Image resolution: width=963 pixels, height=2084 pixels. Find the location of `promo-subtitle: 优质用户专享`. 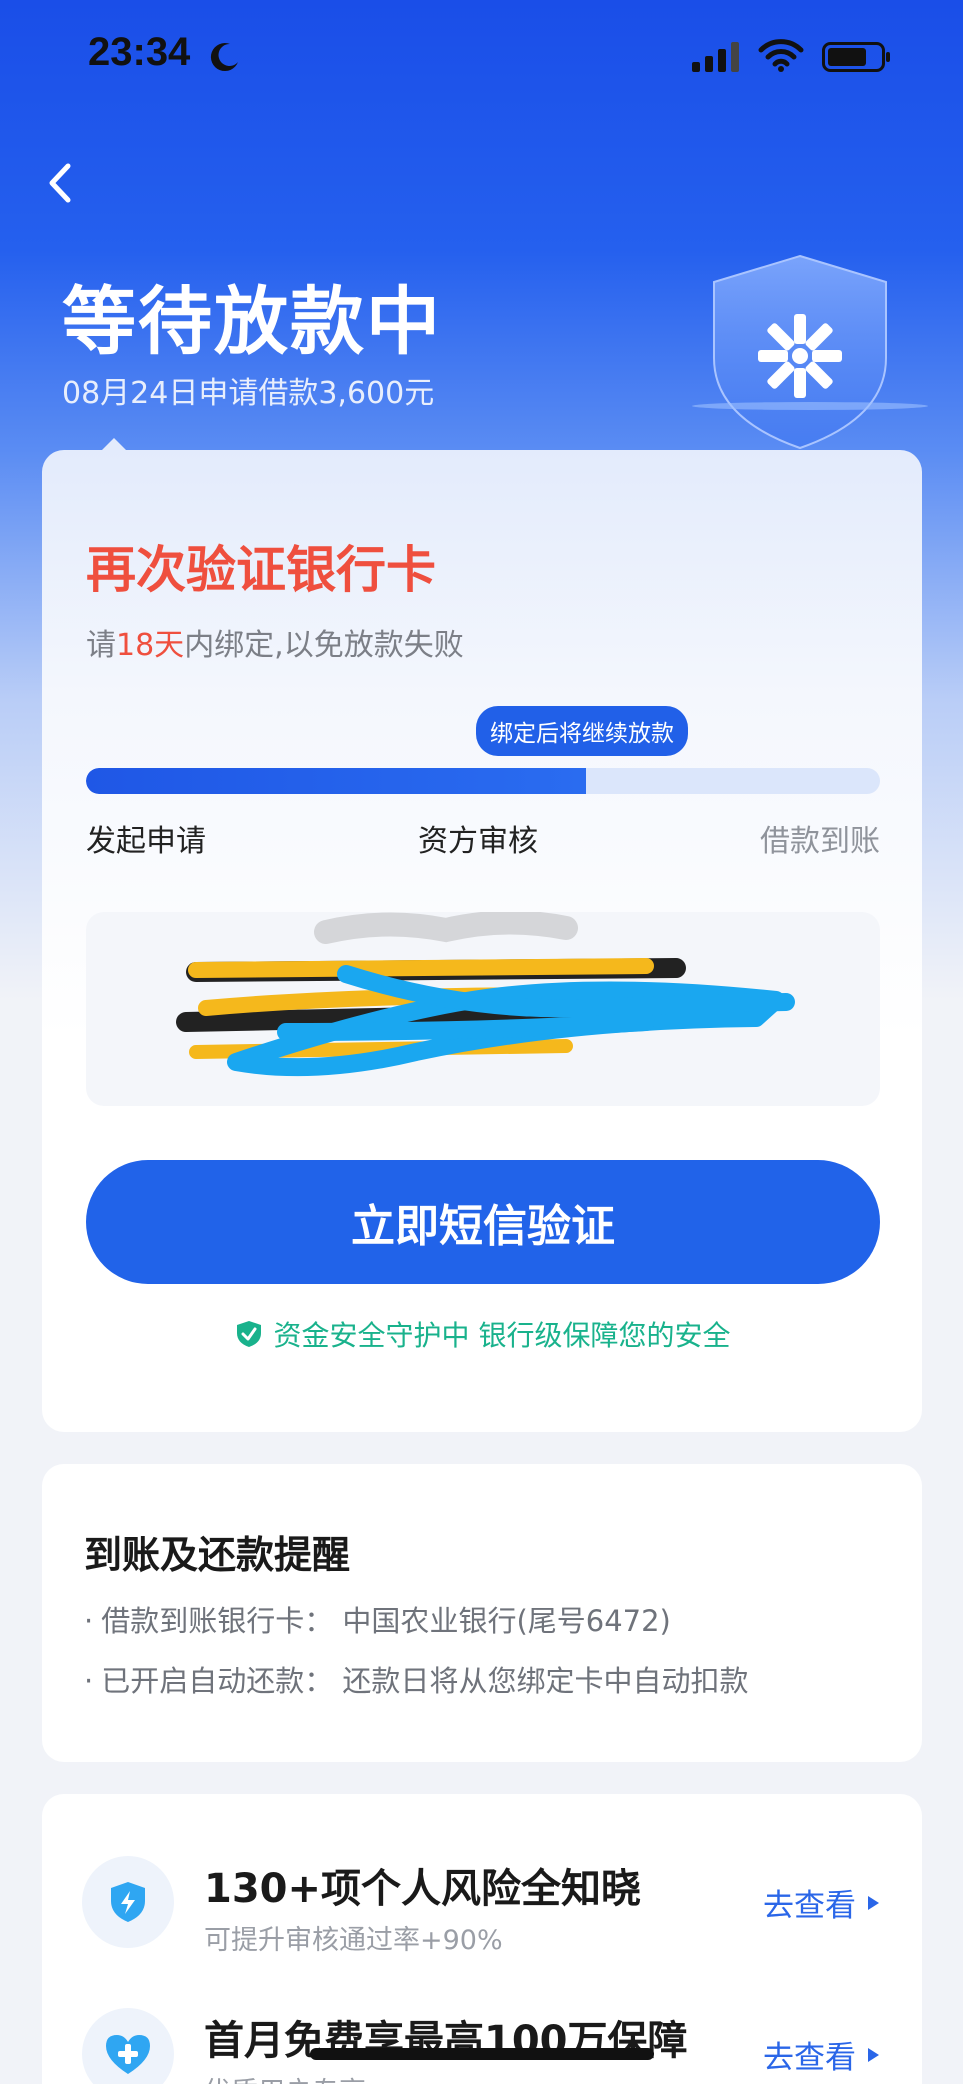

promo-subtitle: 优质用户专享 is located at coordinates (285, 2077).